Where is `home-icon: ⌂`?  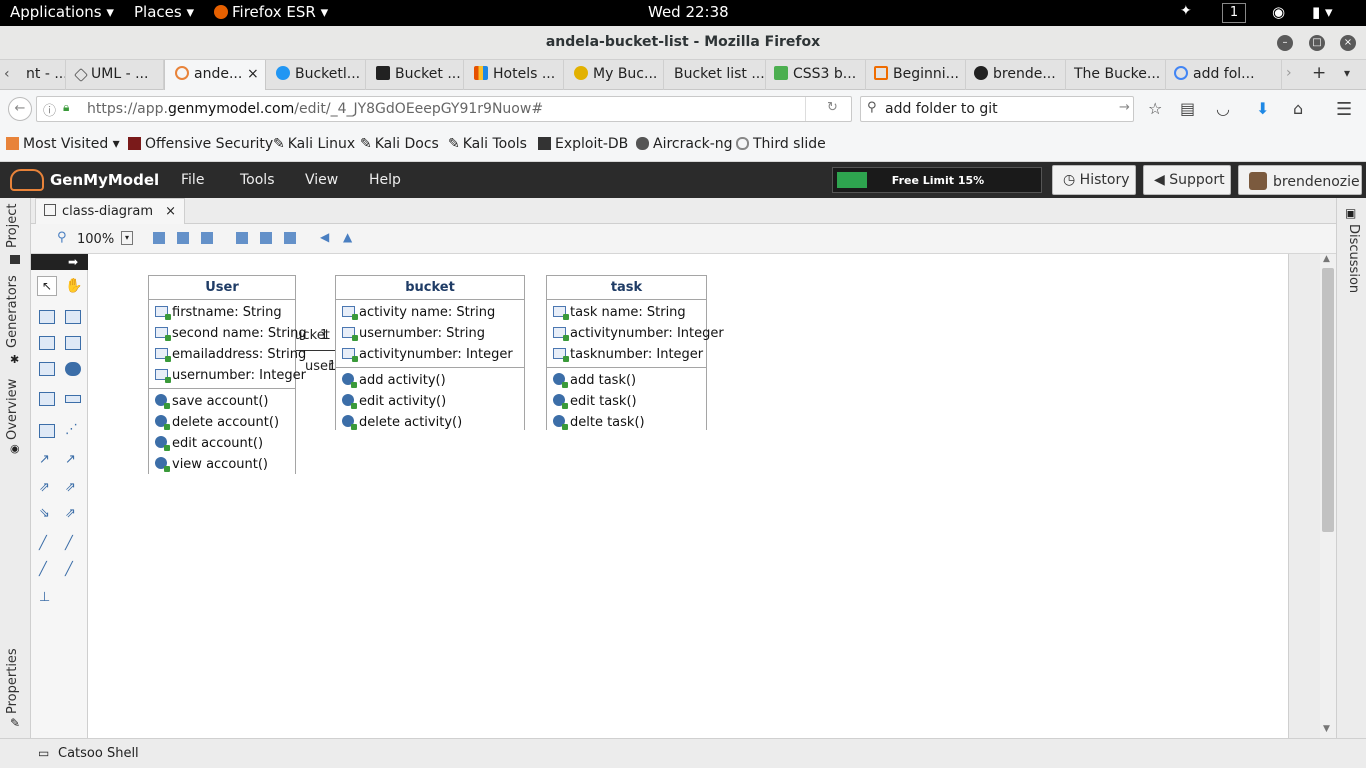
home-icon: ⌂ is located at coordinates (1298, 108).